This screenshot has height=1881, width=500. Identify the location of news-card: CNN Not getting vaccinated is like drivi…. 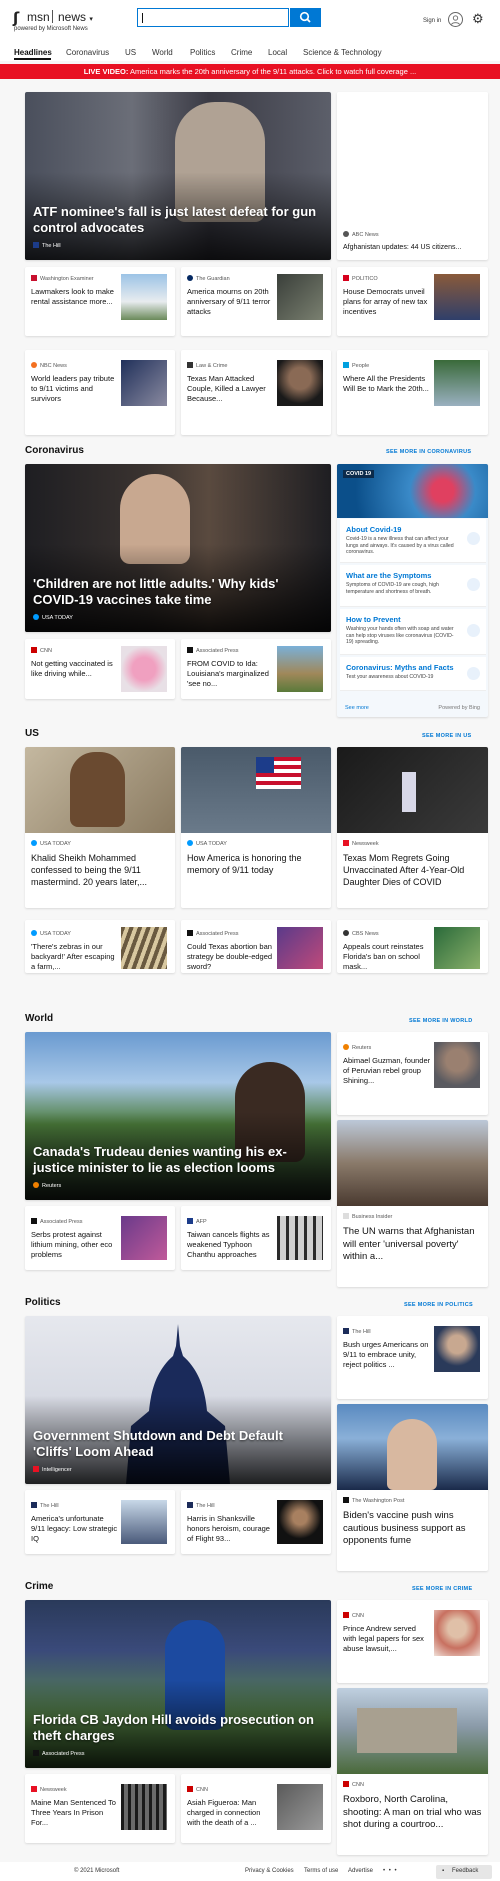
(100, 669).